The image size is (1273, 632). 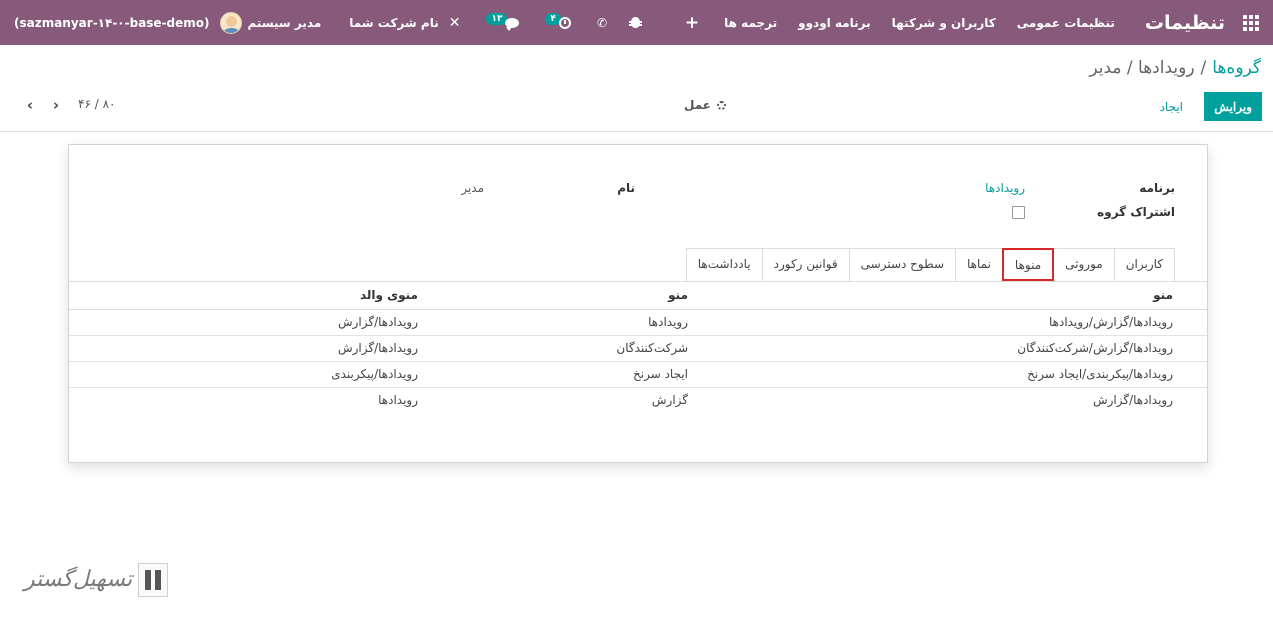 What do you see at coordinates (750, 23) in the screenshot?
I see `menu-translations: ترجمه ها` at bounding box center [750, 23].